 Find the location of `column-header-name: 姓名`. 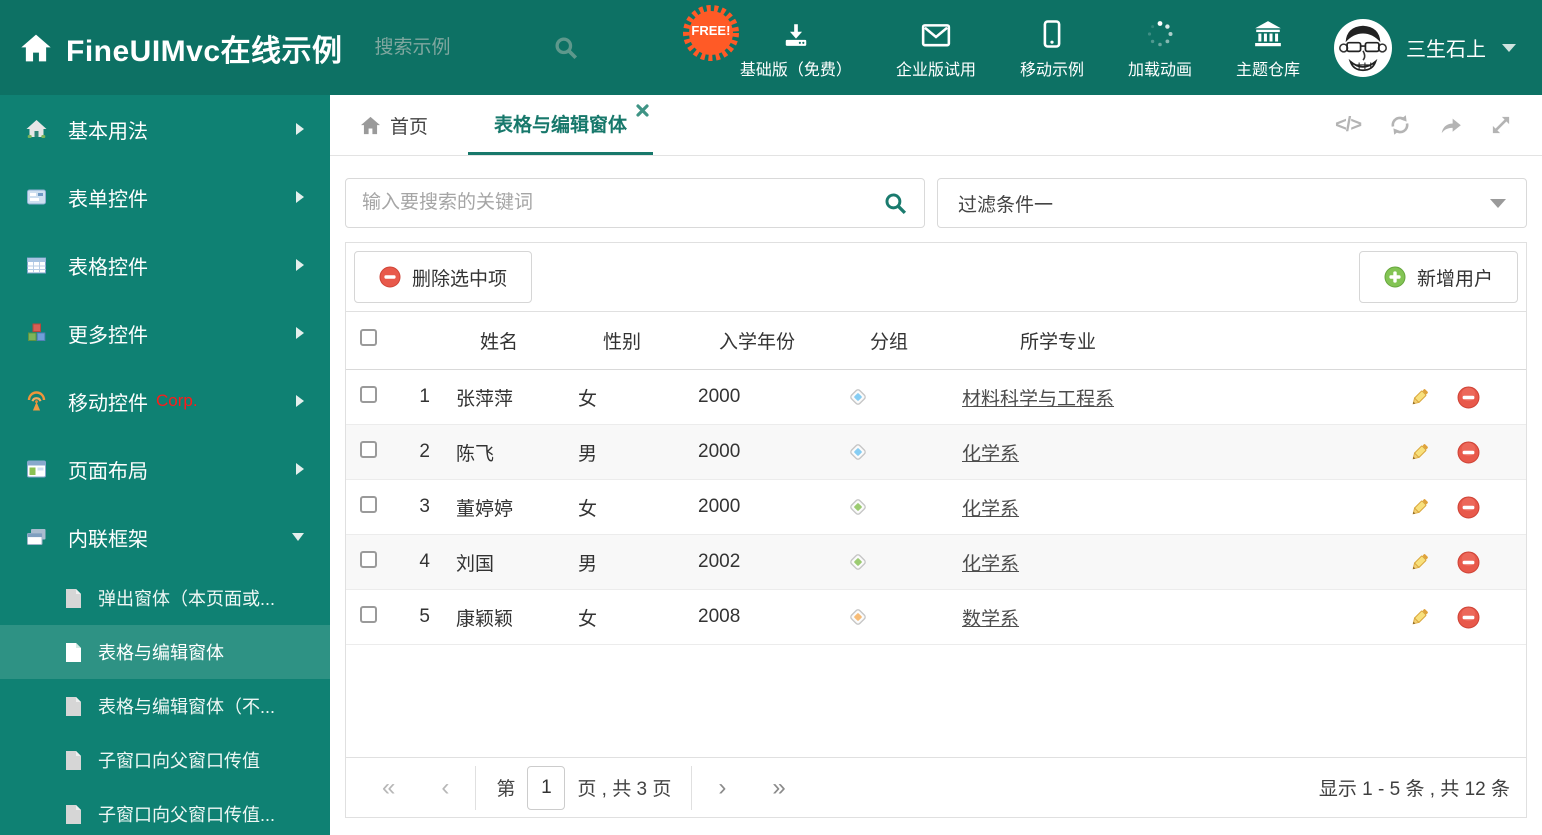

column-header-name: 姓名 is located at coordinates (499, 340).